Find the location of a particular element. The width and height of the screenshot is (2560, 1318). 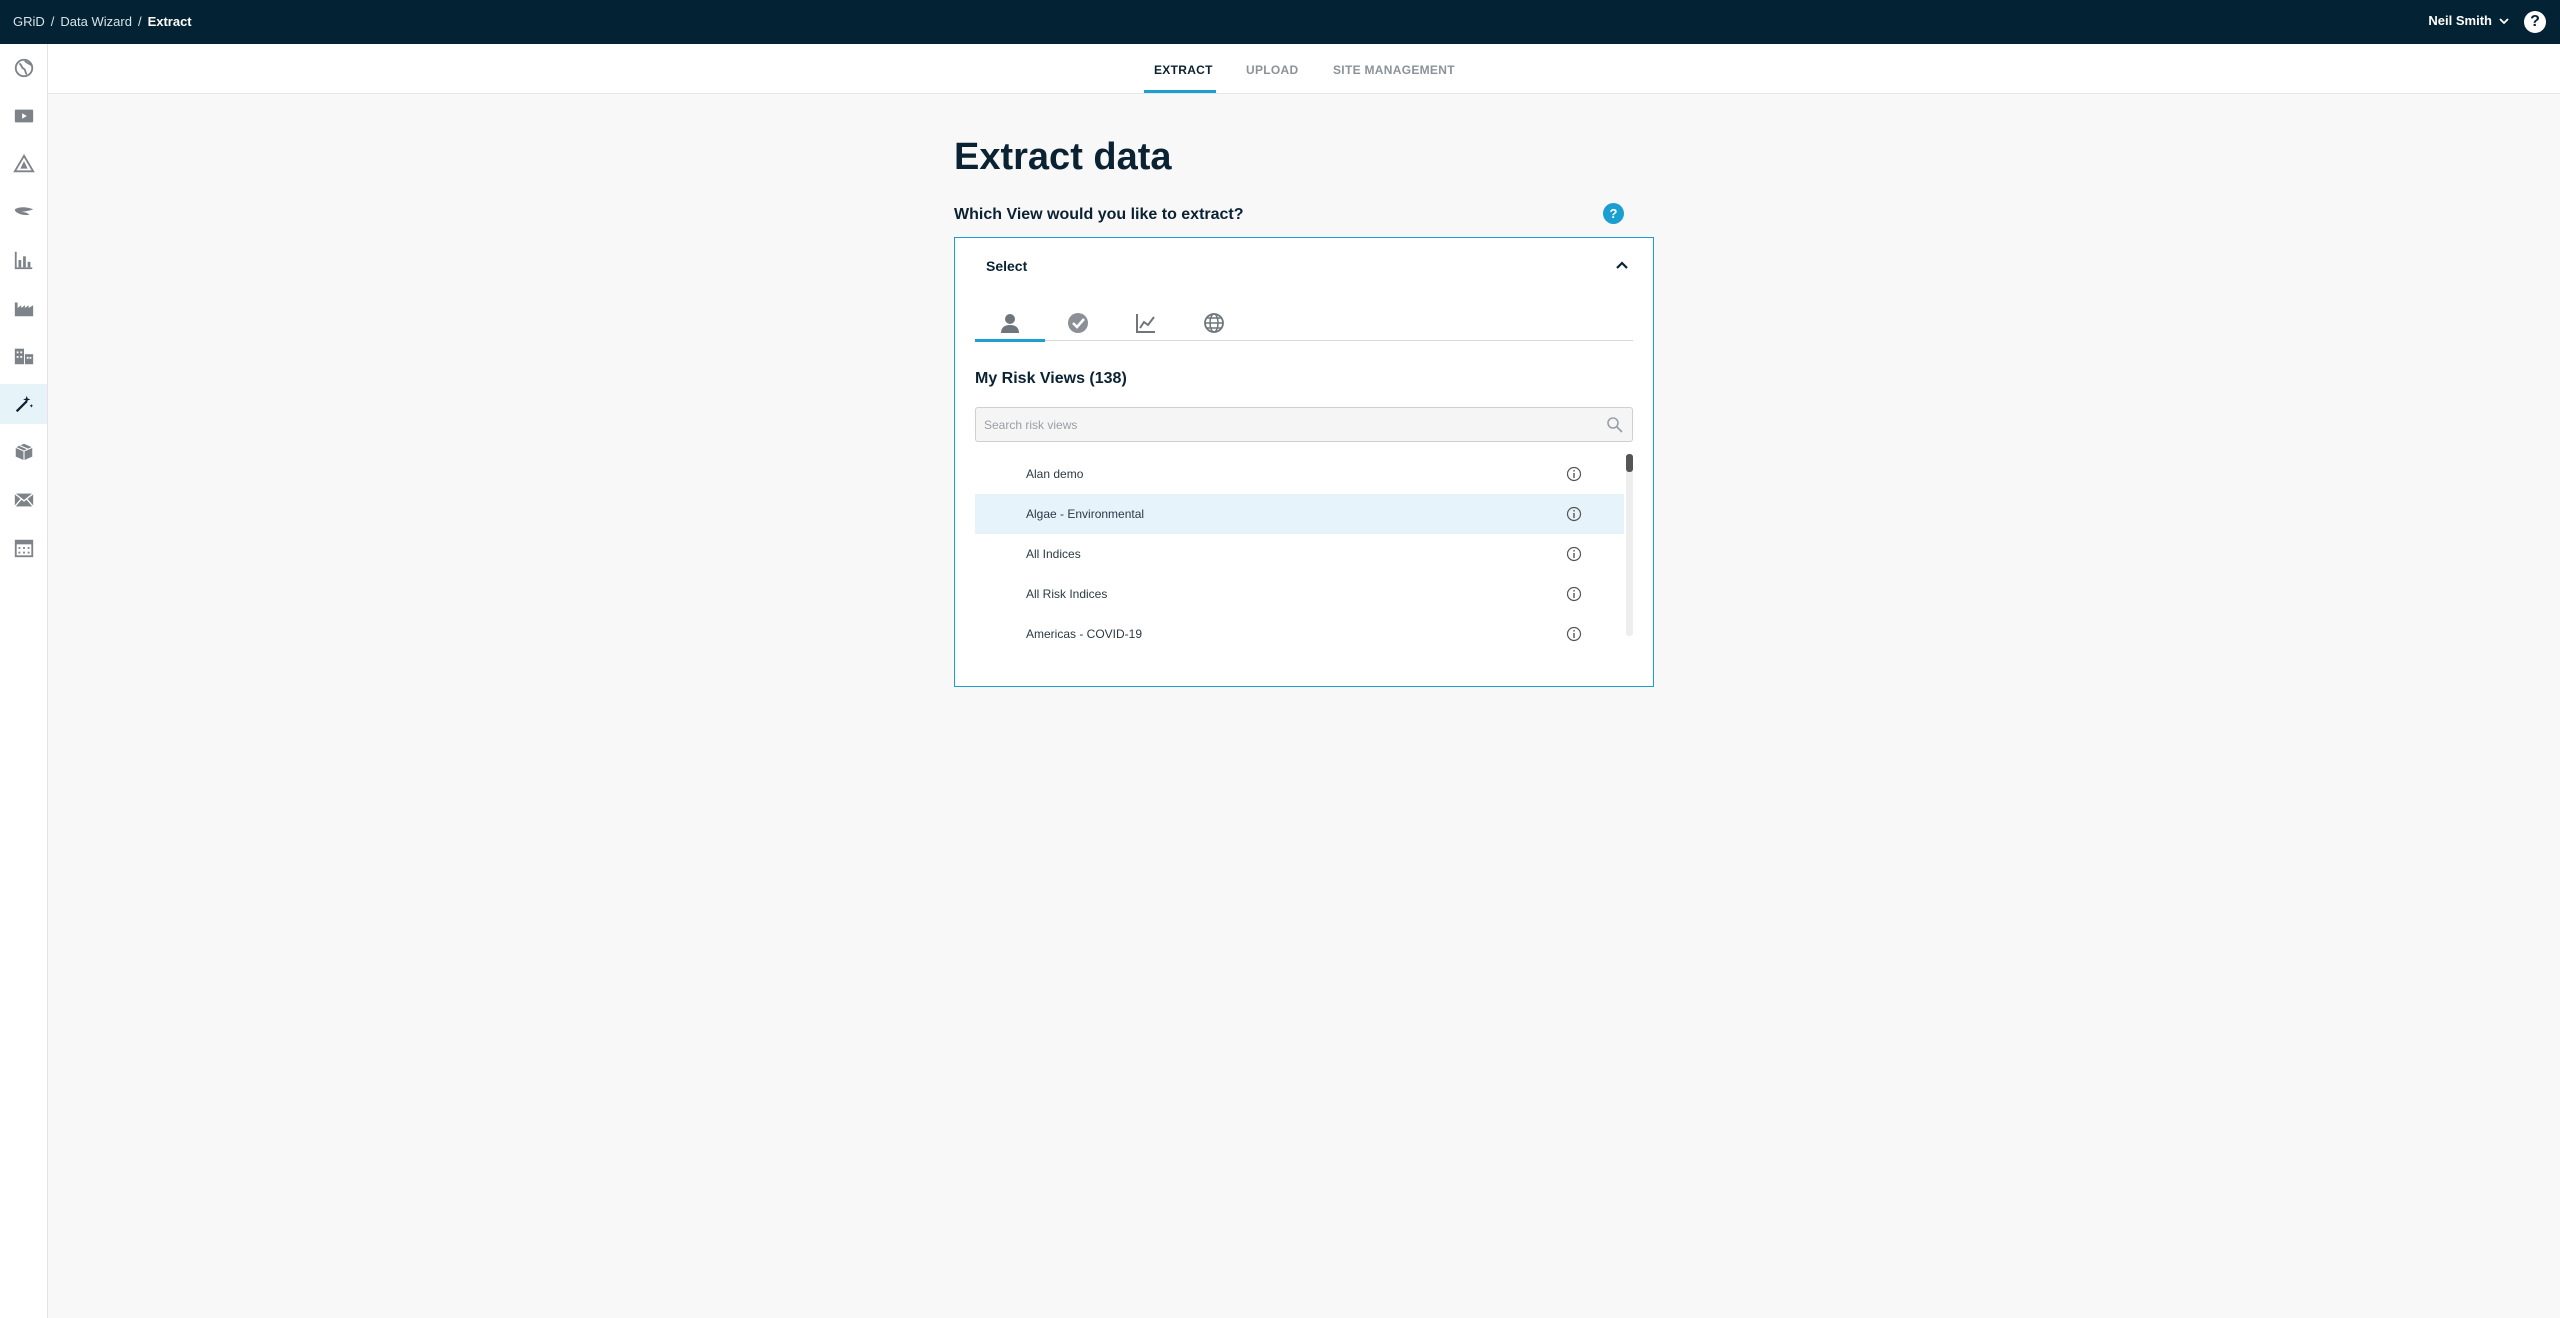

scrollbar-thumb is located at coordinates (1629, 463).